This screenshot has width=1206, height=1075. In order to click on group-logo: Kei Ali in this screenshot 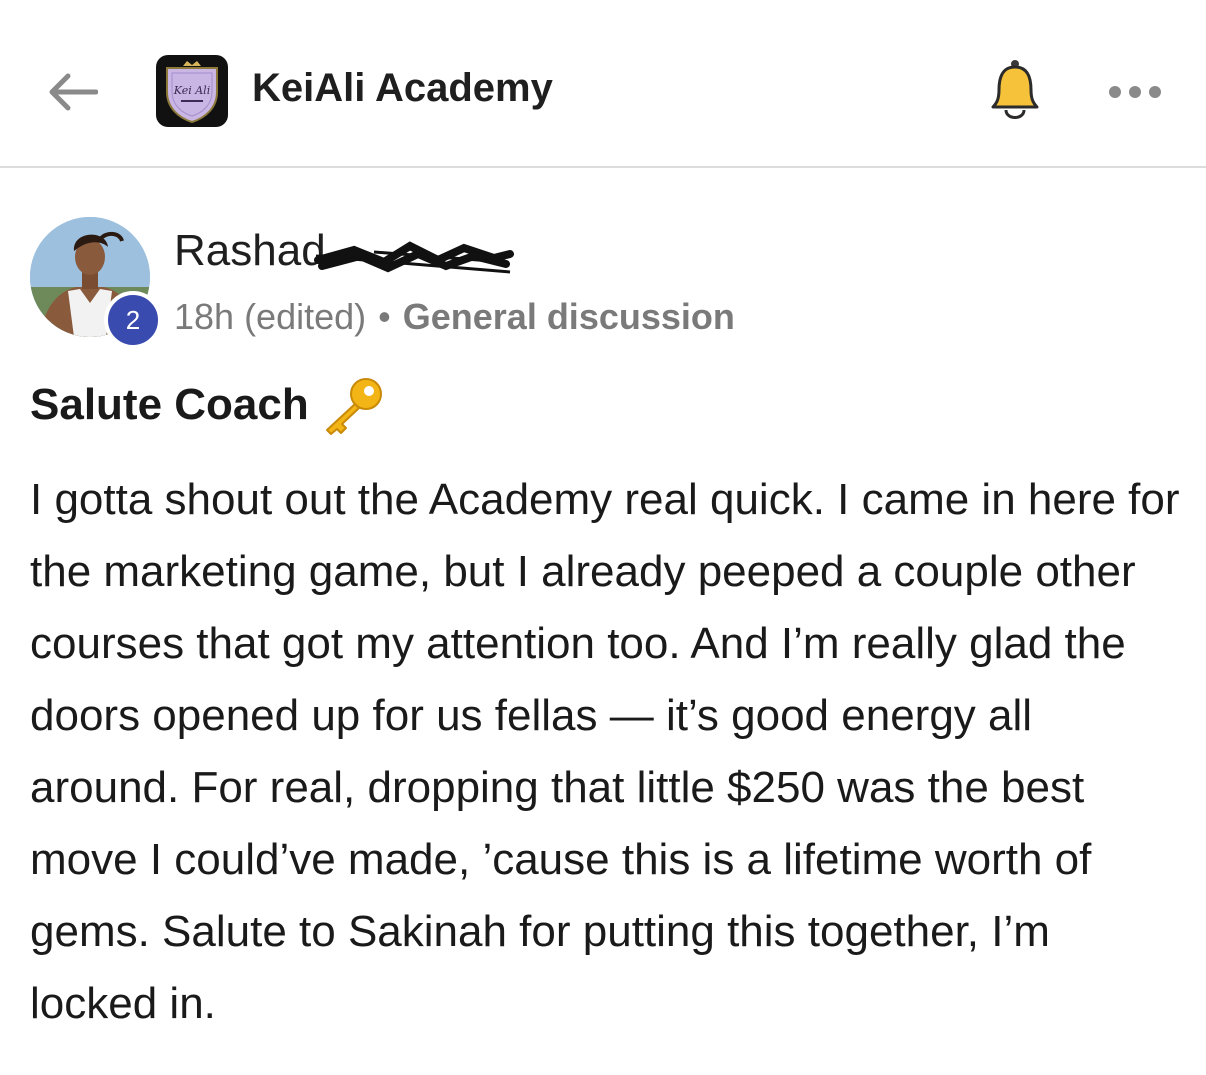, I will do `click(192, 91)`.